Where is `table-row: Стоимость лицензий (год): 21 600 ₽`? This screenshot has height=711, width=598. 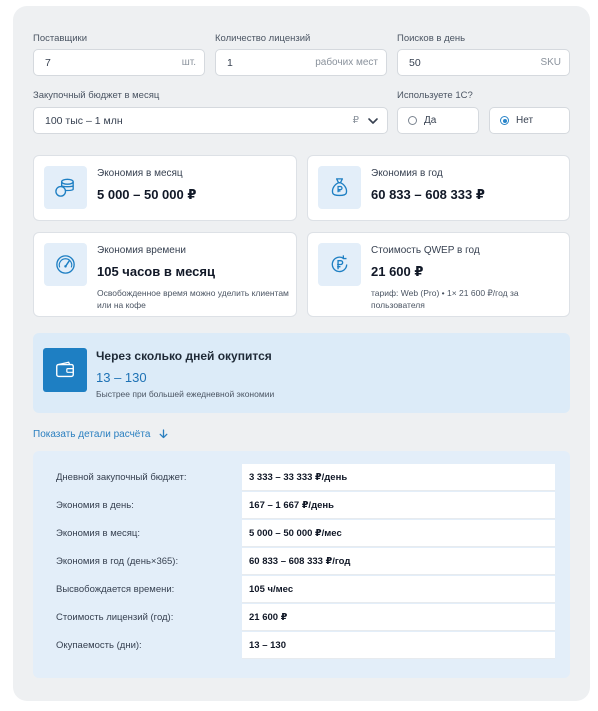 table-row: Стоимость лицензий (год): 21 600 ₽ is located at coordinates (301, 617).